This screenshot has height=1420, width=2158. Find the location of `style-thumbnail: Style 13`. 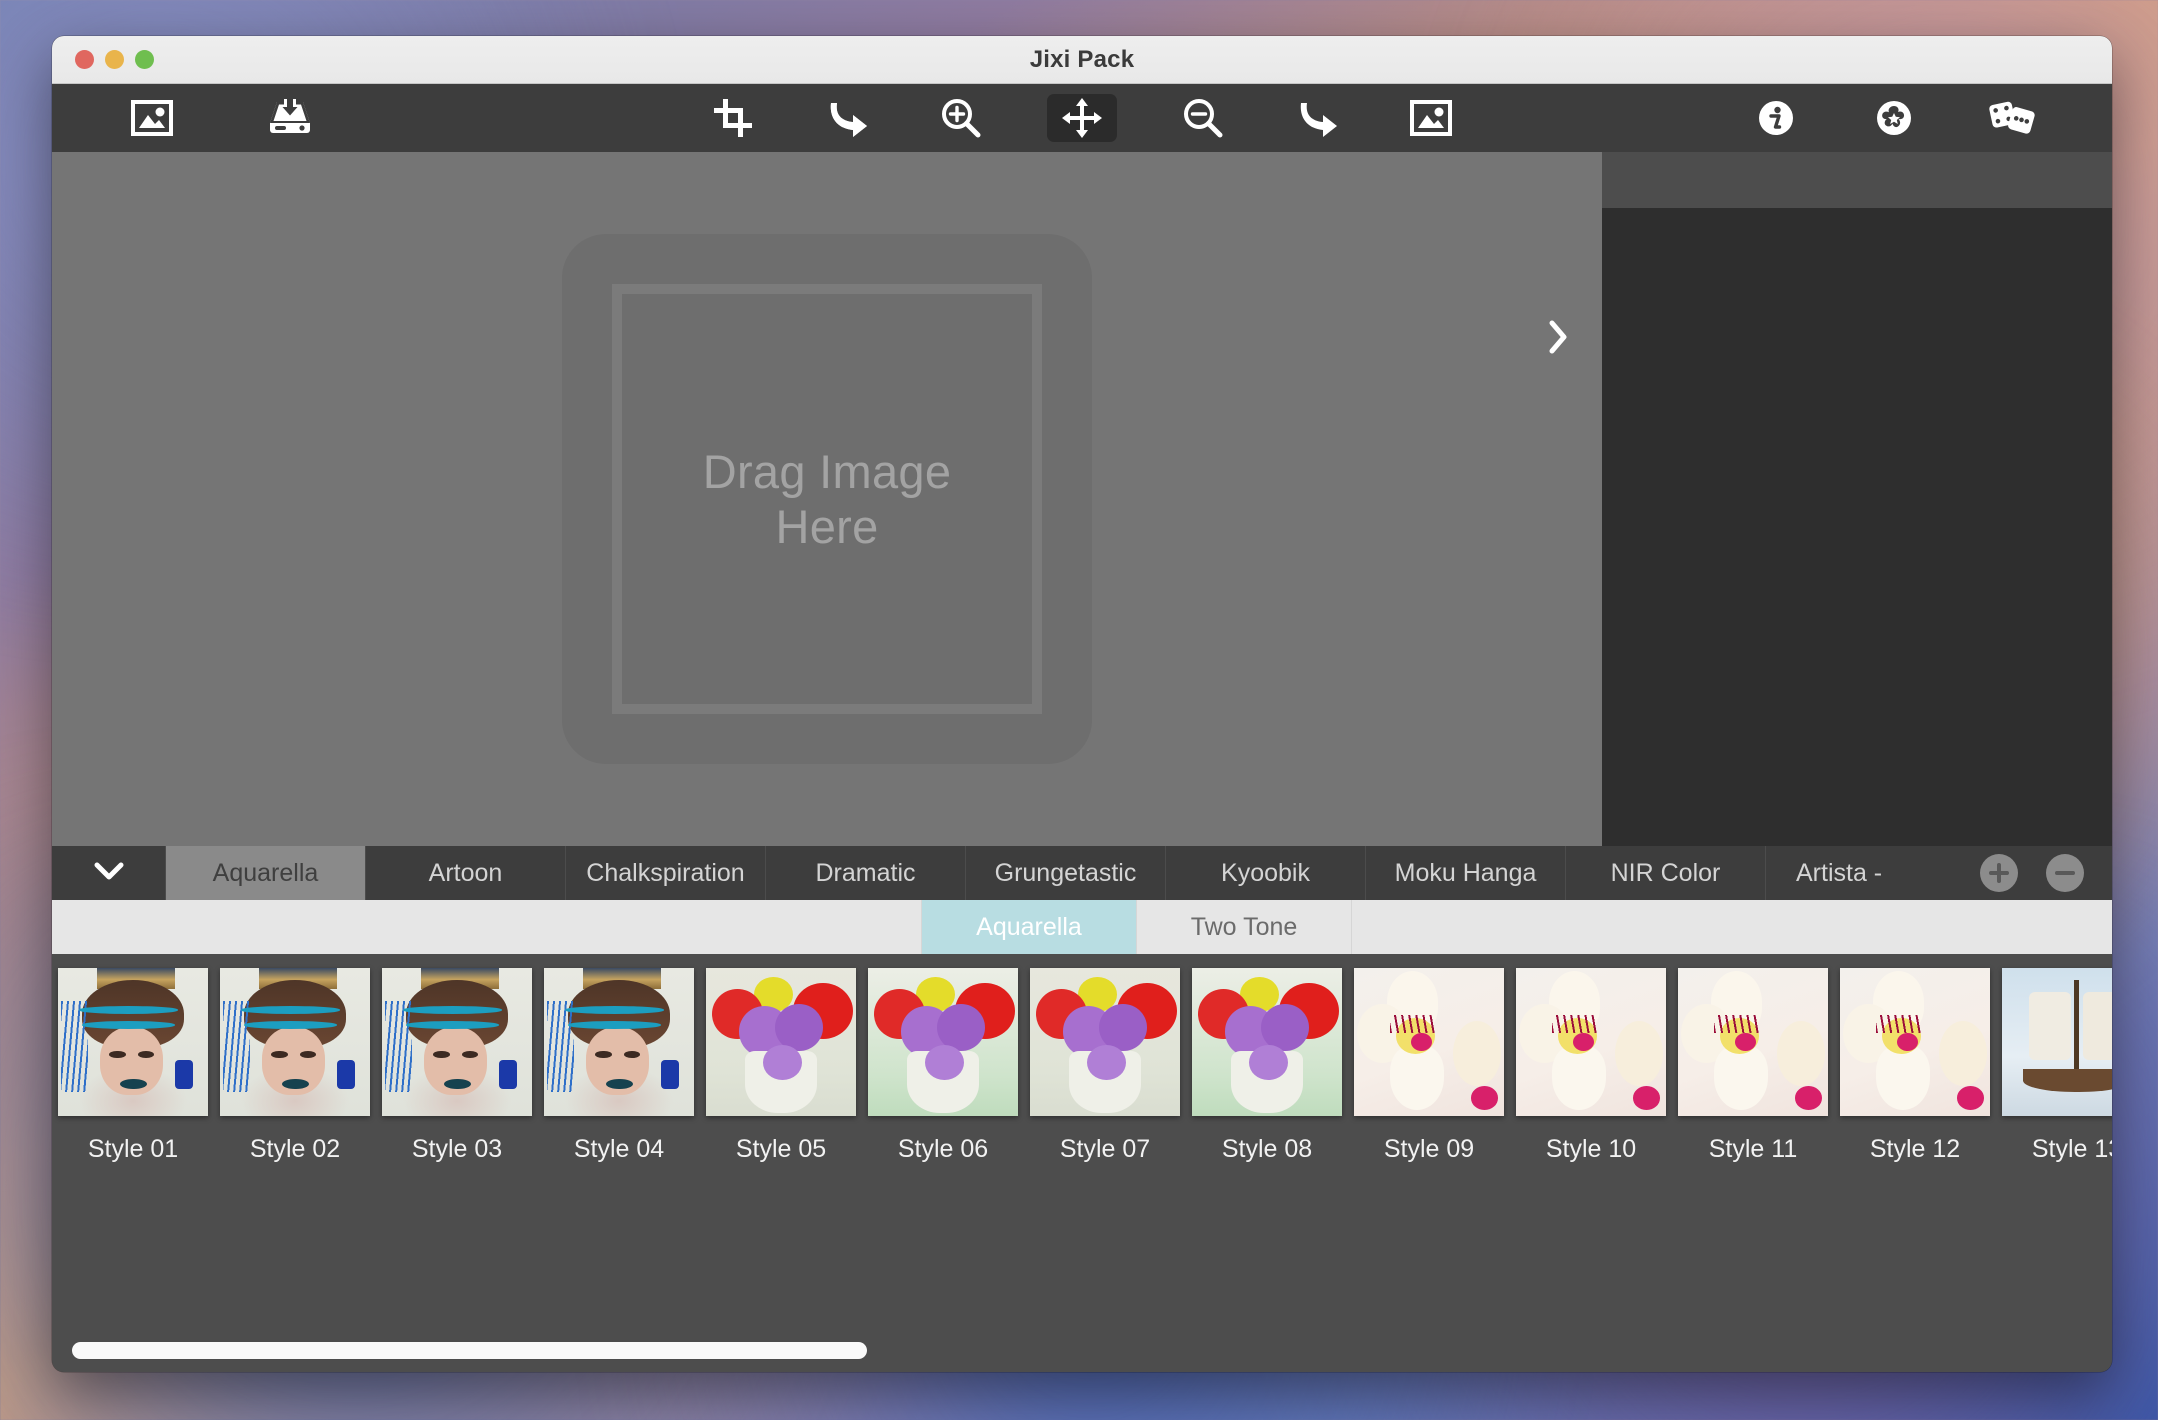

style-thumbnail: Style 13 is located at coordinates (2054, 1066).